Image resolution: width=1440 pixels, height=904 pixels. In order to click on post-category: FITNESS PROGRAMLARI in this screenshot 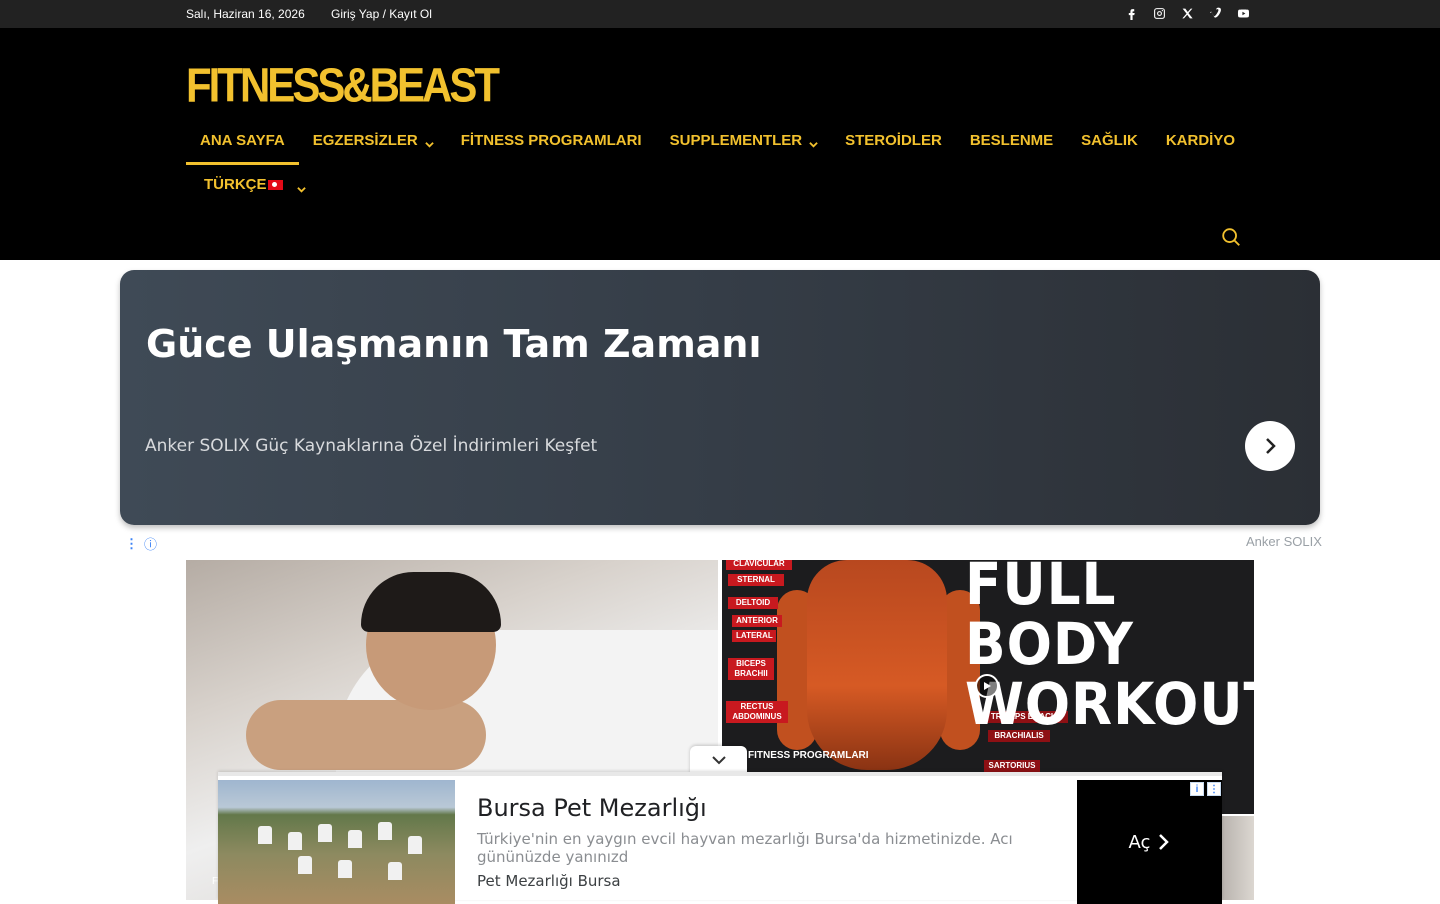, I will do `click(808, 755)`.